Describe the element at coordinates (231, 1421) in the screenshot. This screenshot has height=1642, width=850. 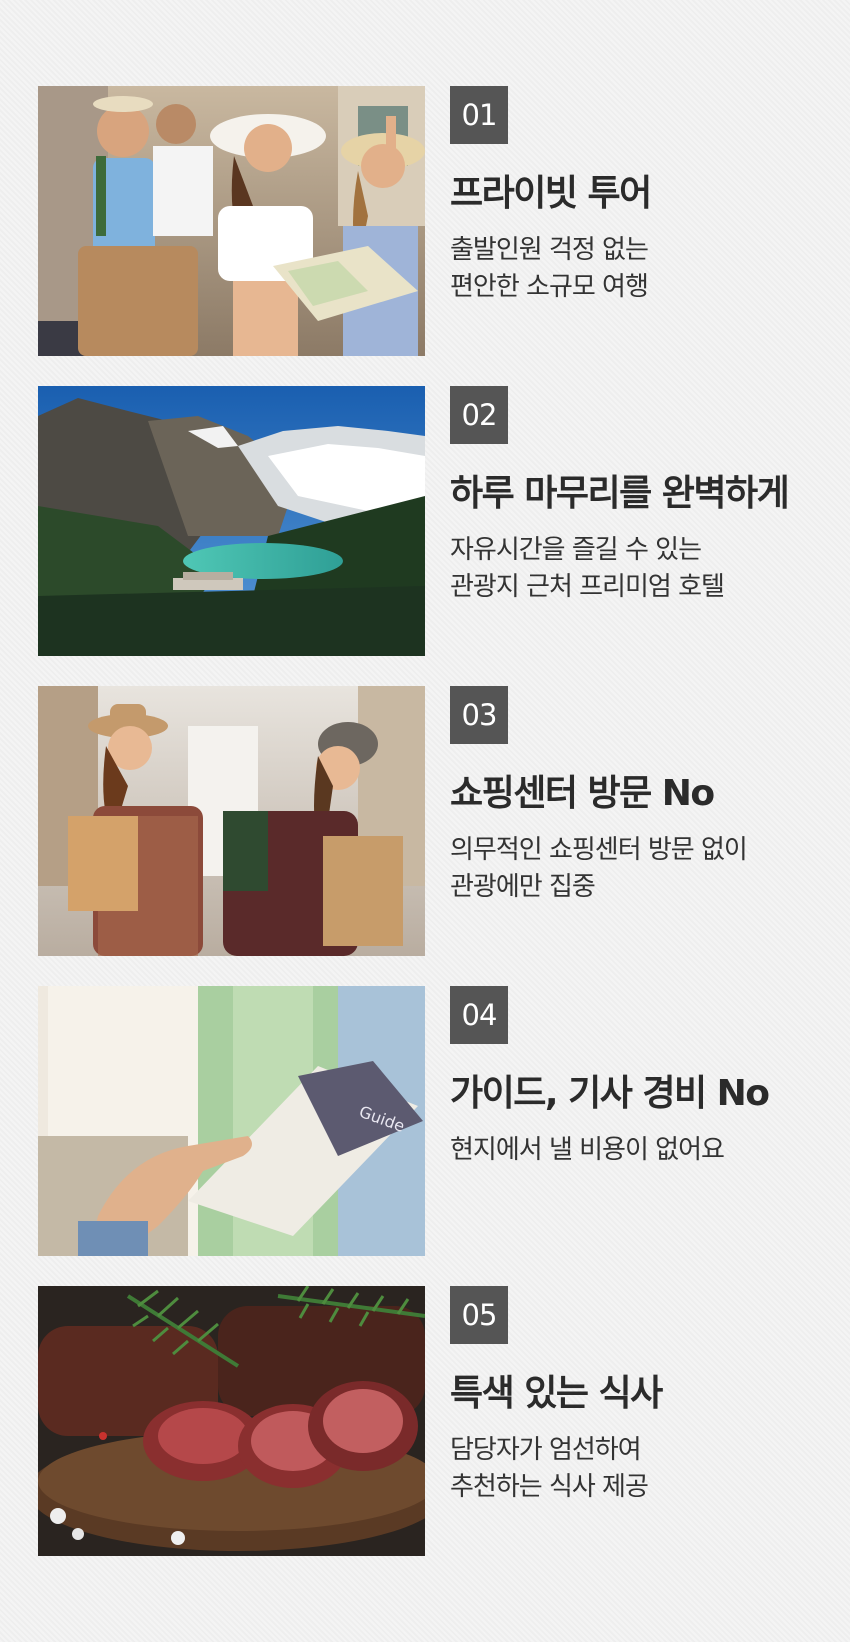
I see `steak-photo` at that location.